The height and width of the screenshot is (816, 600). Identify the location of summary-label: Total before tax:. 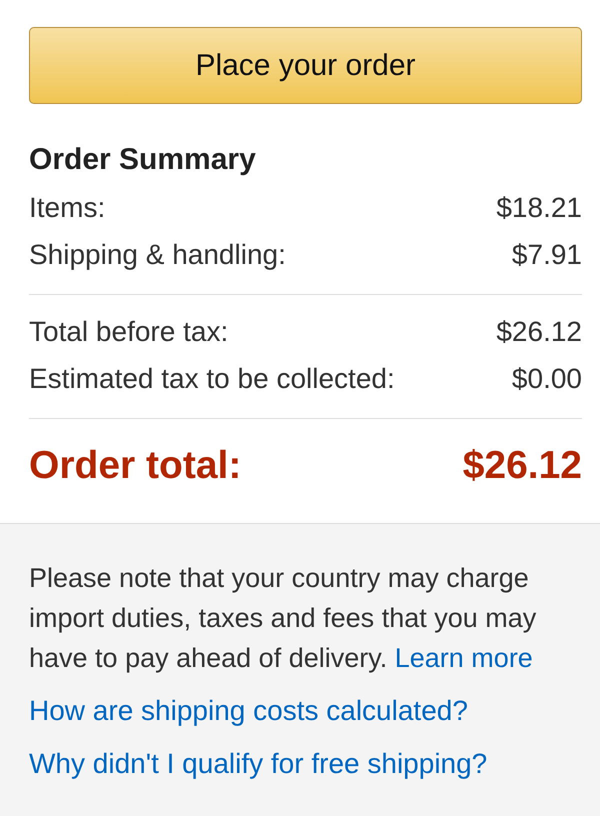
(128, 332).